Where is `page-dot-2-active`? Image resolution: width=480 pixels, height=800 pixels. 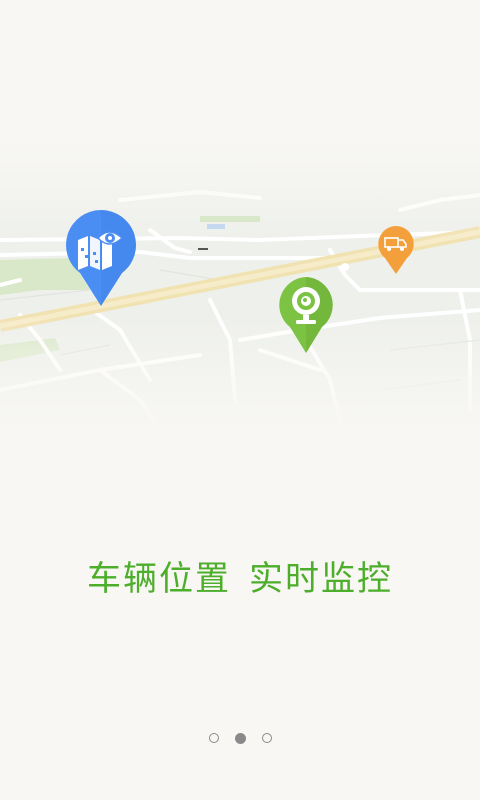 page-dot-2-active is located at coordinates (240, 738).